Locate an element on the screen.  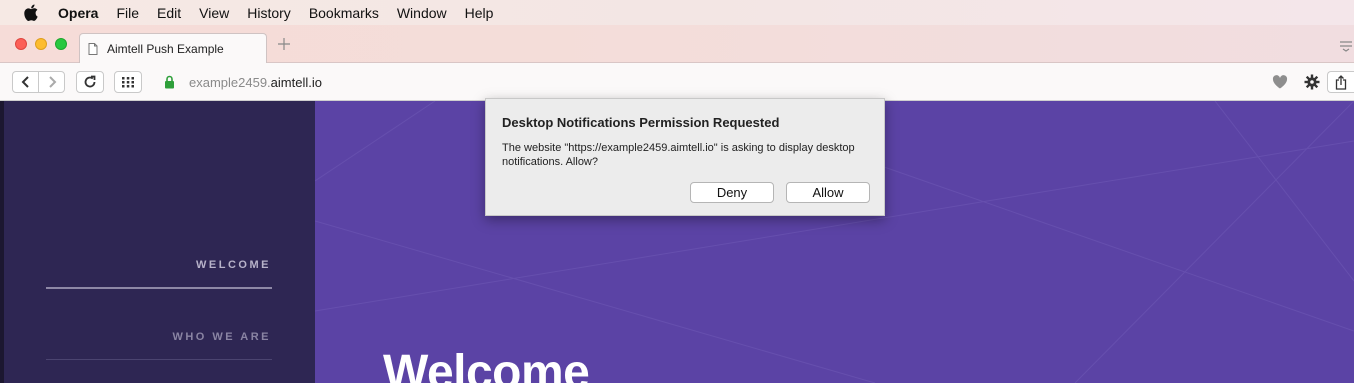
share-icon is located at coordinates (1341, 82).